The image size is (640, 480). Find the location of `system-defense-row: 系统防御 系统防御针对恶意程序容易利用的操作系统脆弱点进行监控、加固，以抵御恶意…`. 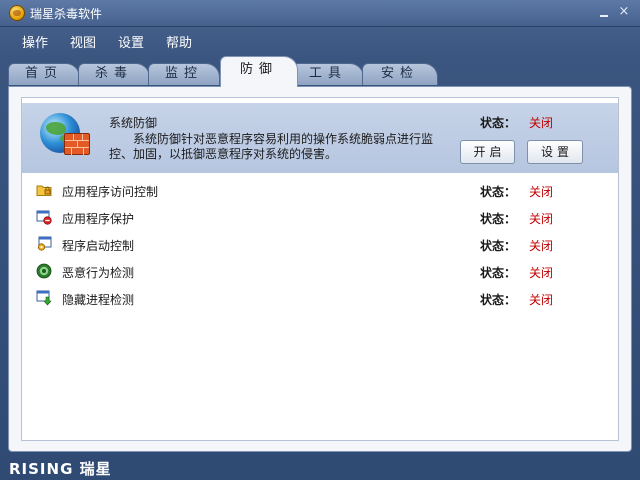

system-defense-row: 系统防御 系统防御针对恶意程序容易利用的操作系统脆弱点进行监控、加固，以抵御恶意… is located at coordinates (320, 138).